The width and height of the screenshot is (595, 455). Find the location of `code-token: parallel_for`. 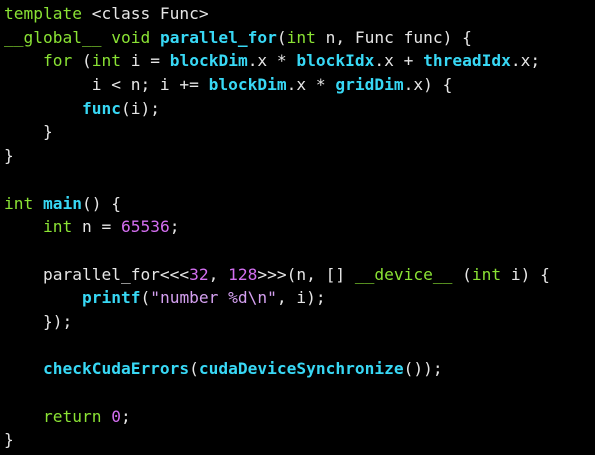

code-token: parallel_for is located at coordinates (218, 37).